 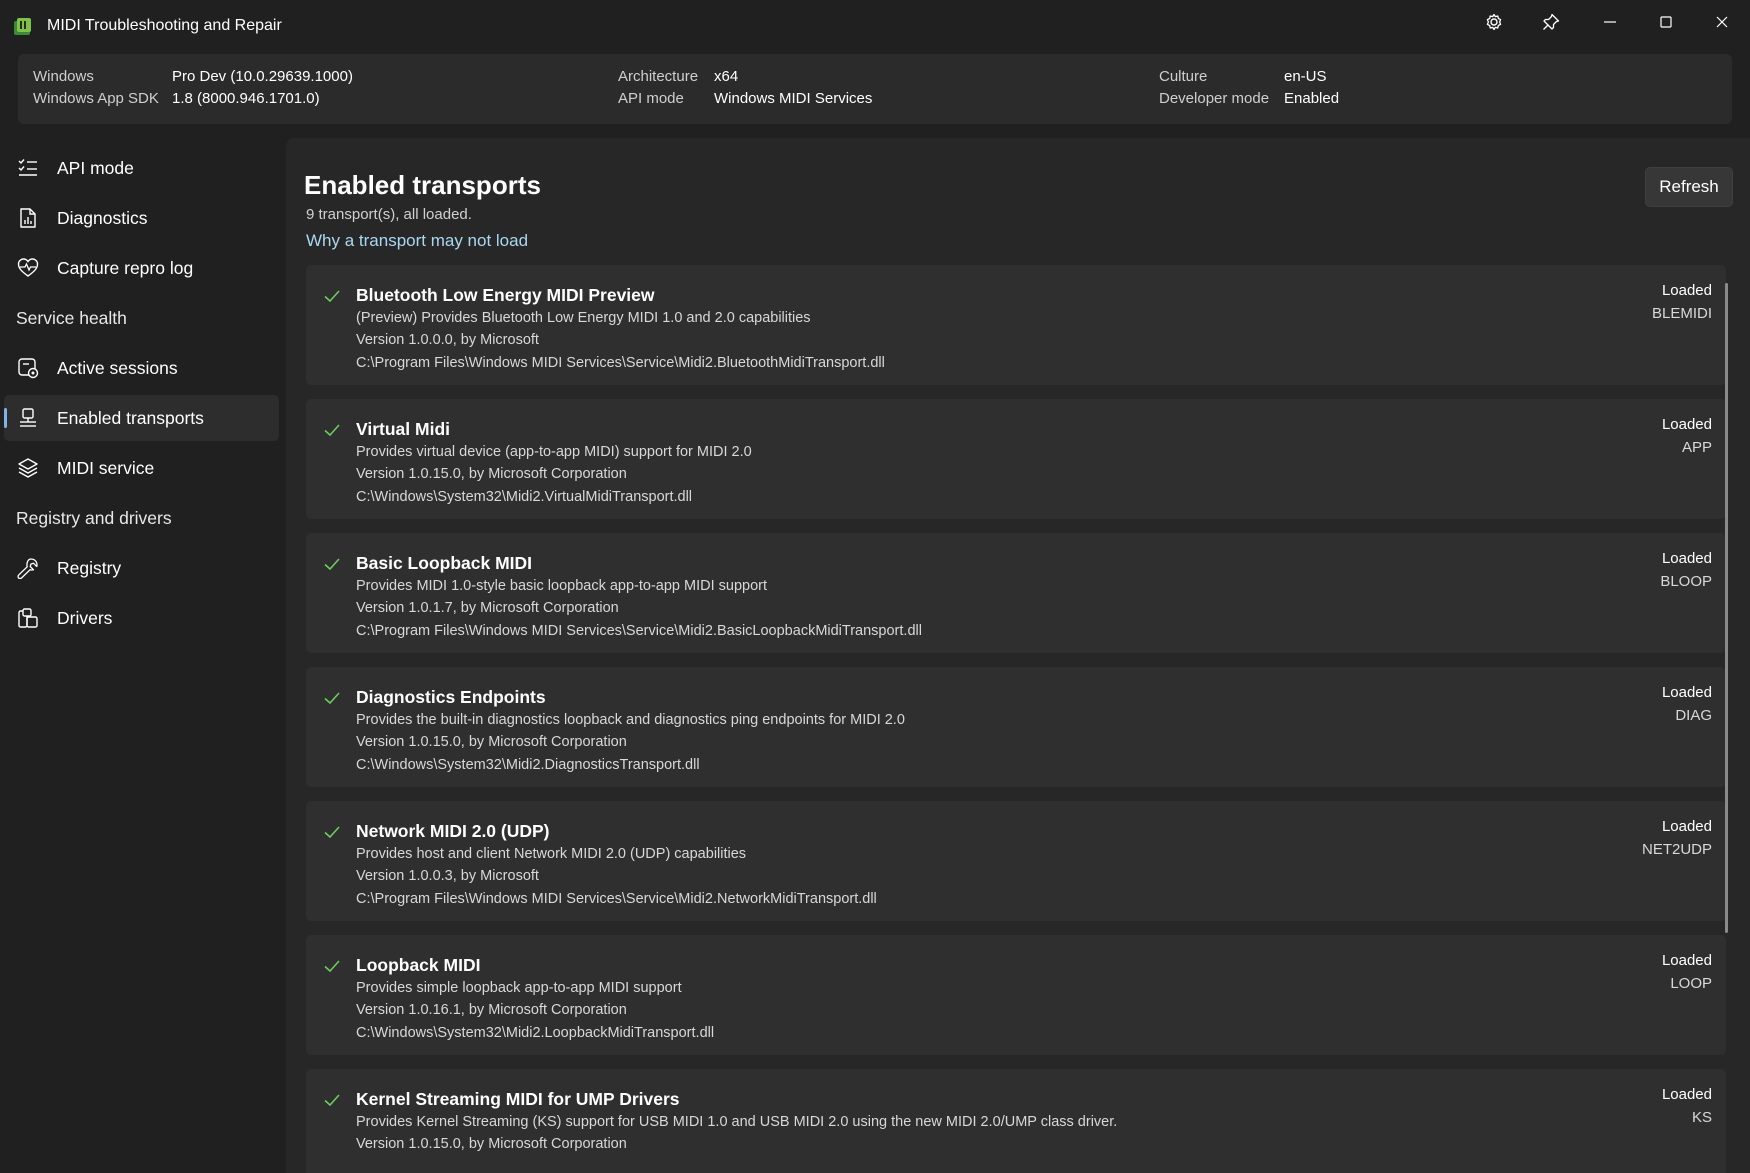 What do you see at coordinates (1689, 187) in the screenshot?
I see `refresh-button: Refresh` at bounding box center [1689, 187].